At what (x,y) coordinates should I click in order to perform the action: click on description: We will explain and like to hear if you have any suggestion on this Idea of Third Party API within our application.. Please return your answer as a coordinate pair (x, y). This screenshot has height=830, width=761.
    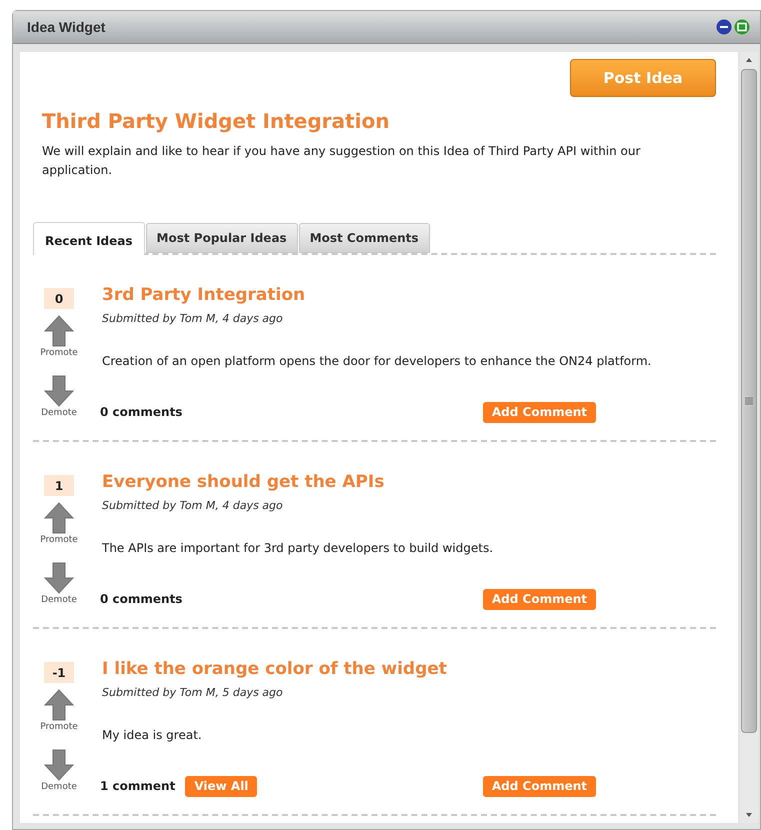
    Looking at the image, I should click on (342, 161).